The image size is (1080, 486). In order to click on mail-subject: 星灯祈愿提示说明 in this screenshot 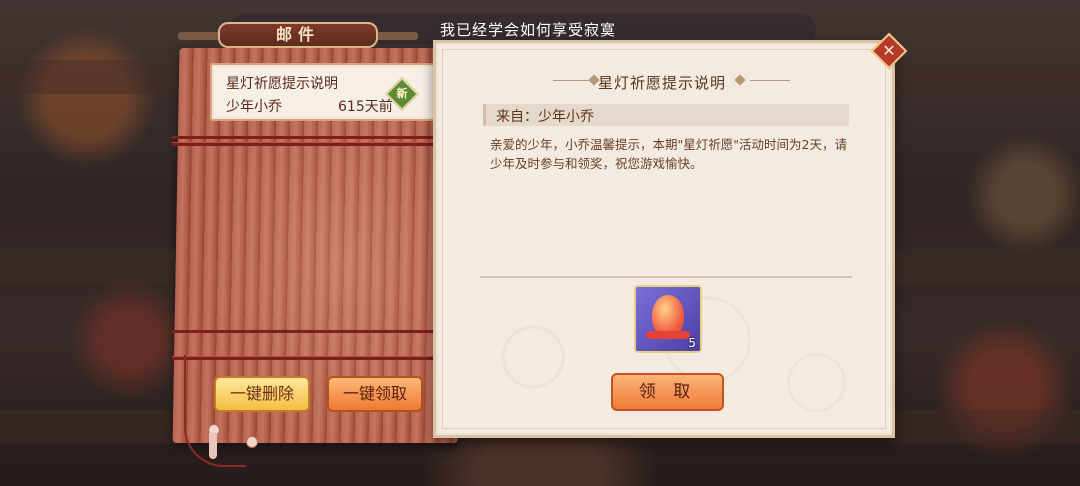, I will do `click(282, 84)`.